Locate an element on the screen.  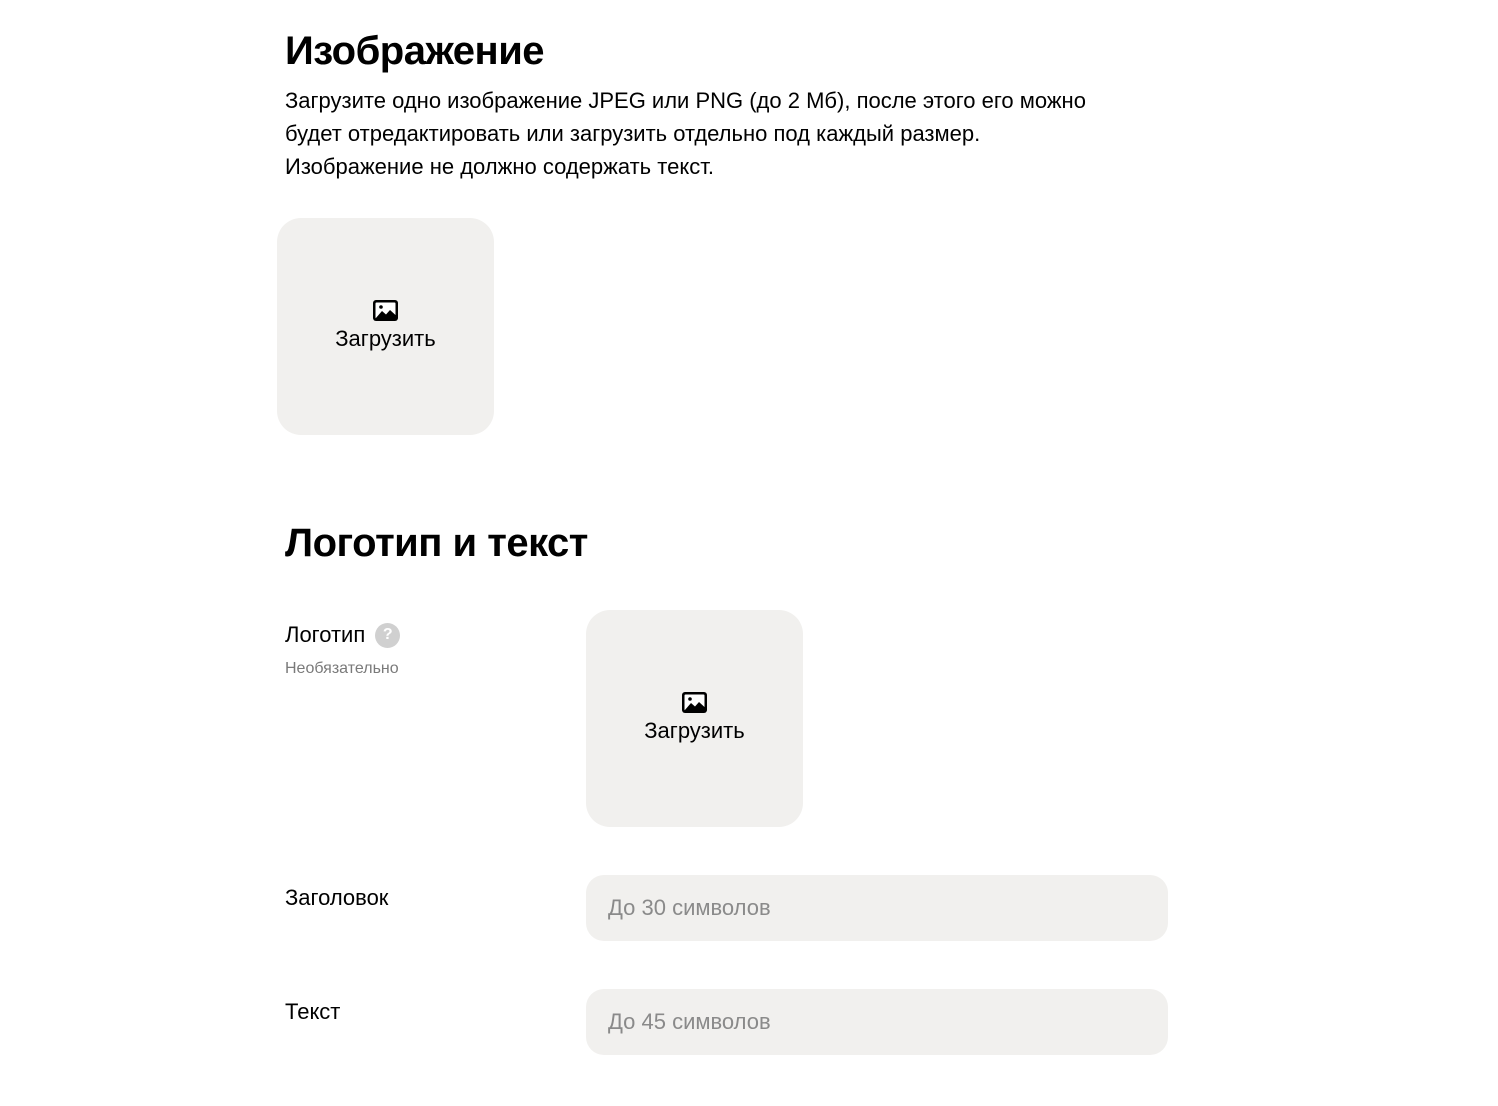
description-line: Изображение не должно содержать текст. is located at coordinates (499, 166).